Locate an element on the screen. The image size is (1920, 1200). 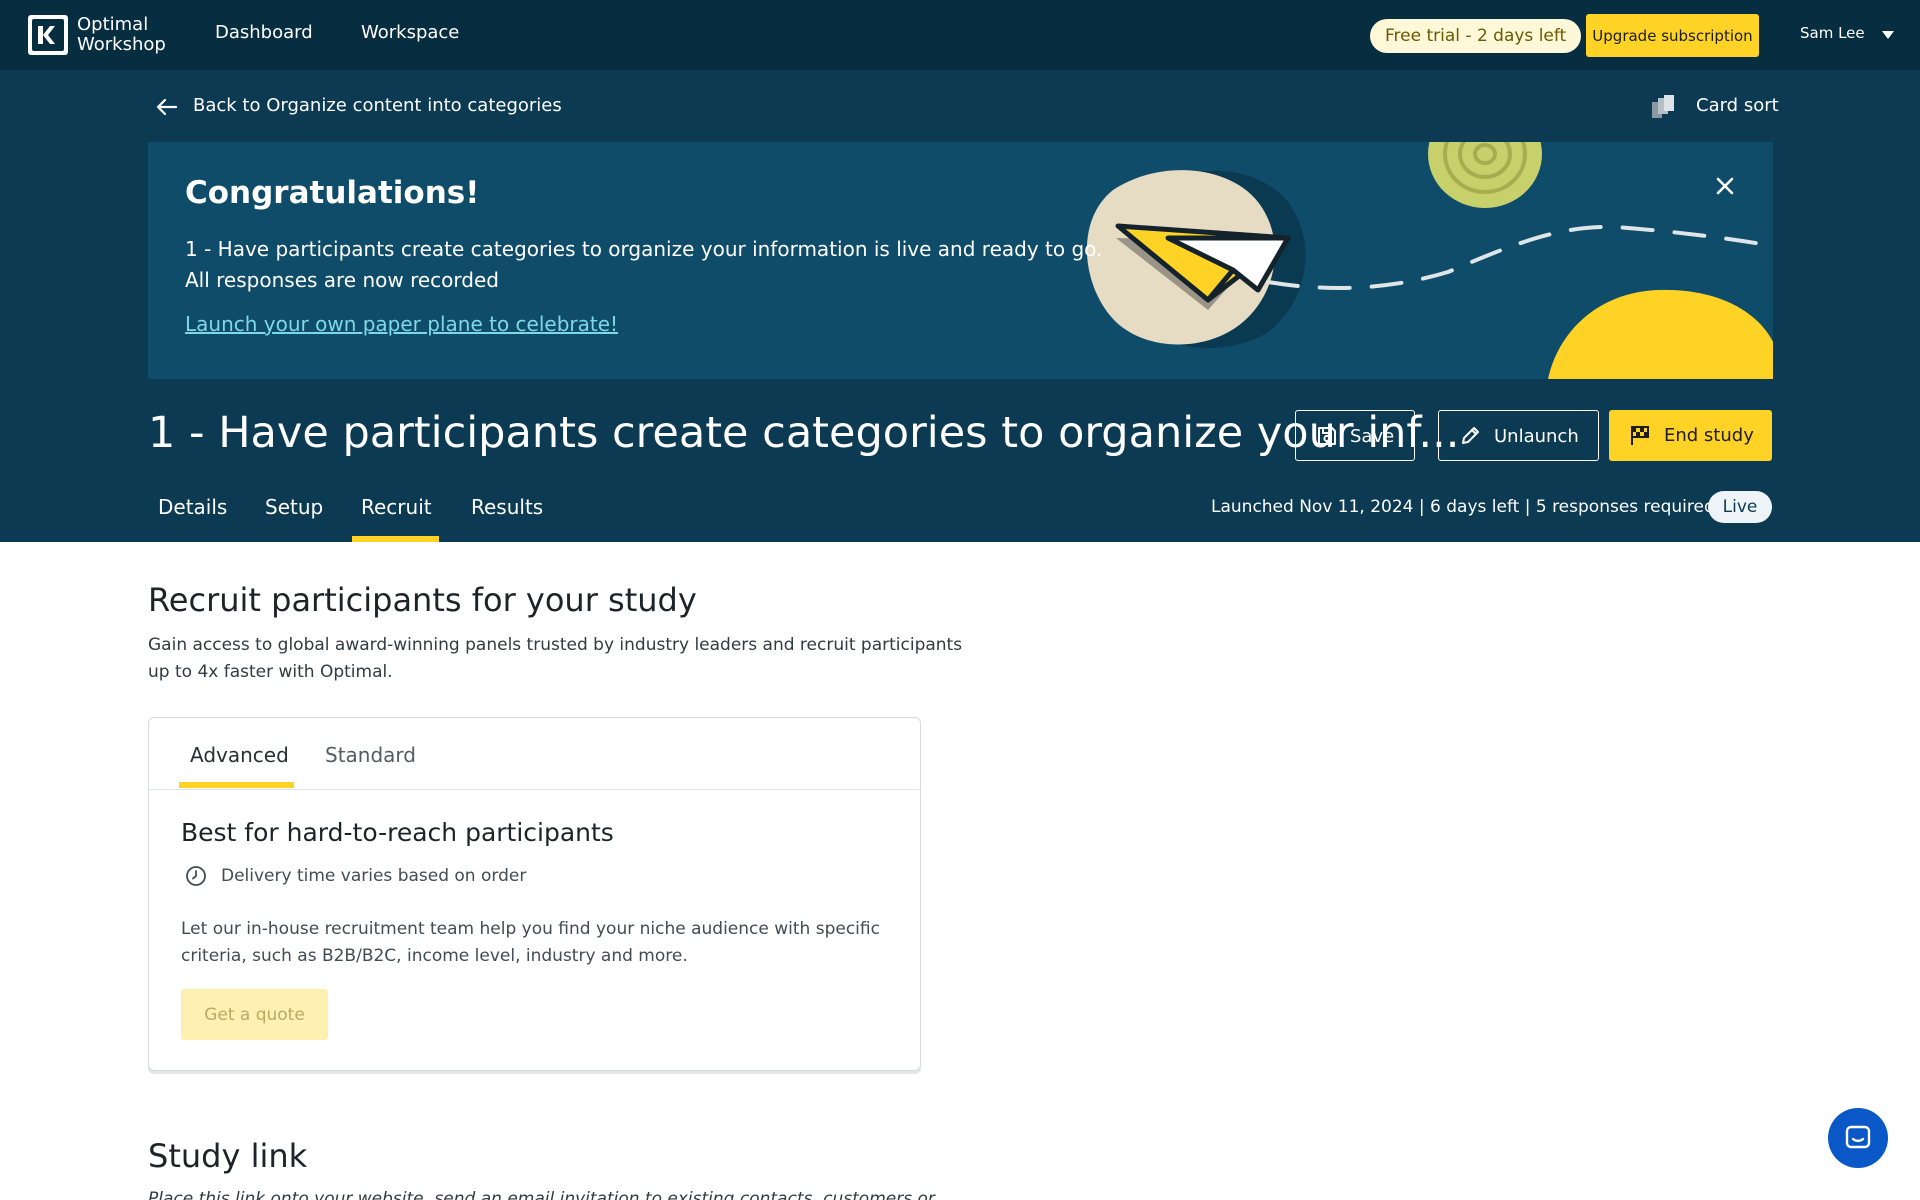
tab-advanced: Advanced is located at coordinates (239, 755).